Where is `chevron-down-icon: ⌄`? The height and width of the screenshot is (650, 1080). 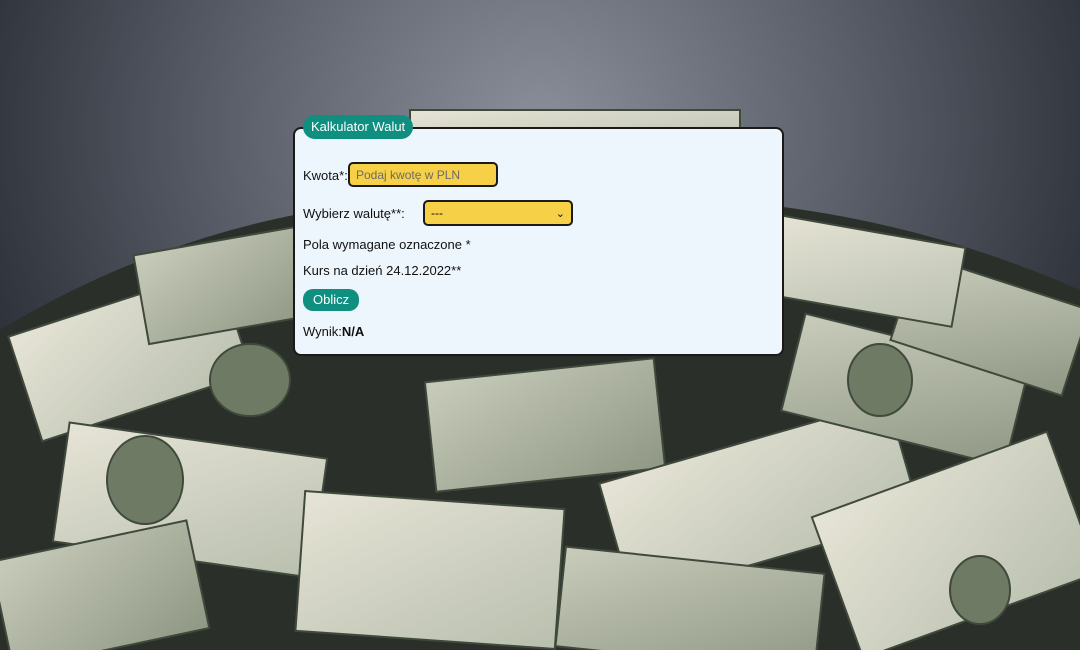 chevron-down-icon: ⌄ is located at coordinates (560, 213).